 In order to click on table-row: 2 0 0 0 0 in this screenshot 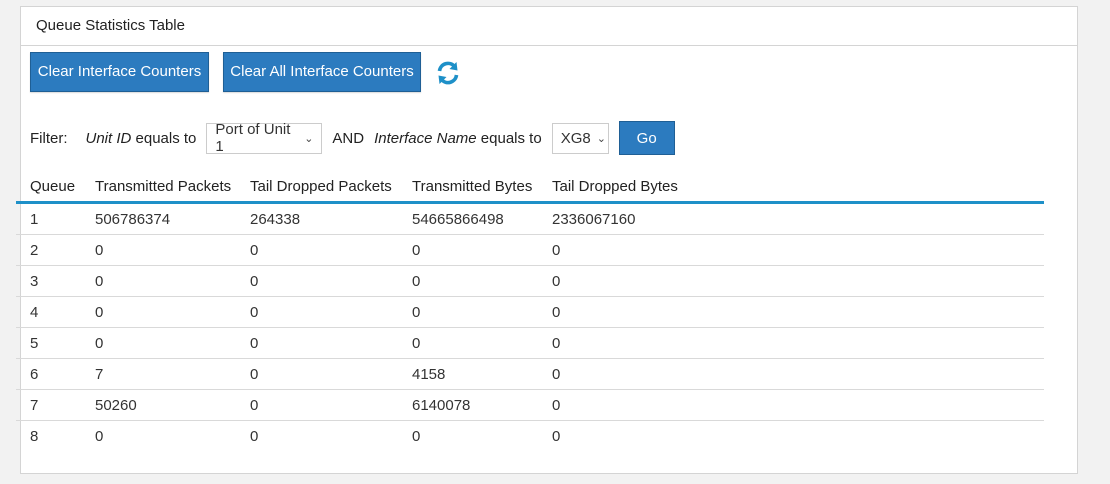, I will do `click(530, 250)`.